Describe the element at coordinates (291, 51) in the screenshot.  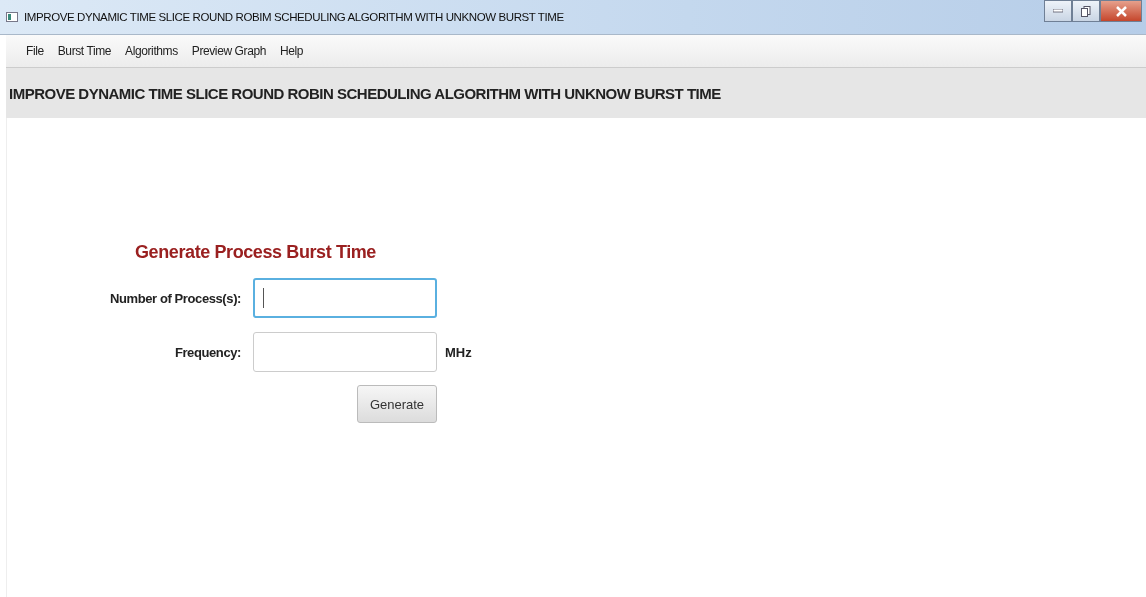
I see `menu-item: Help` at that location.